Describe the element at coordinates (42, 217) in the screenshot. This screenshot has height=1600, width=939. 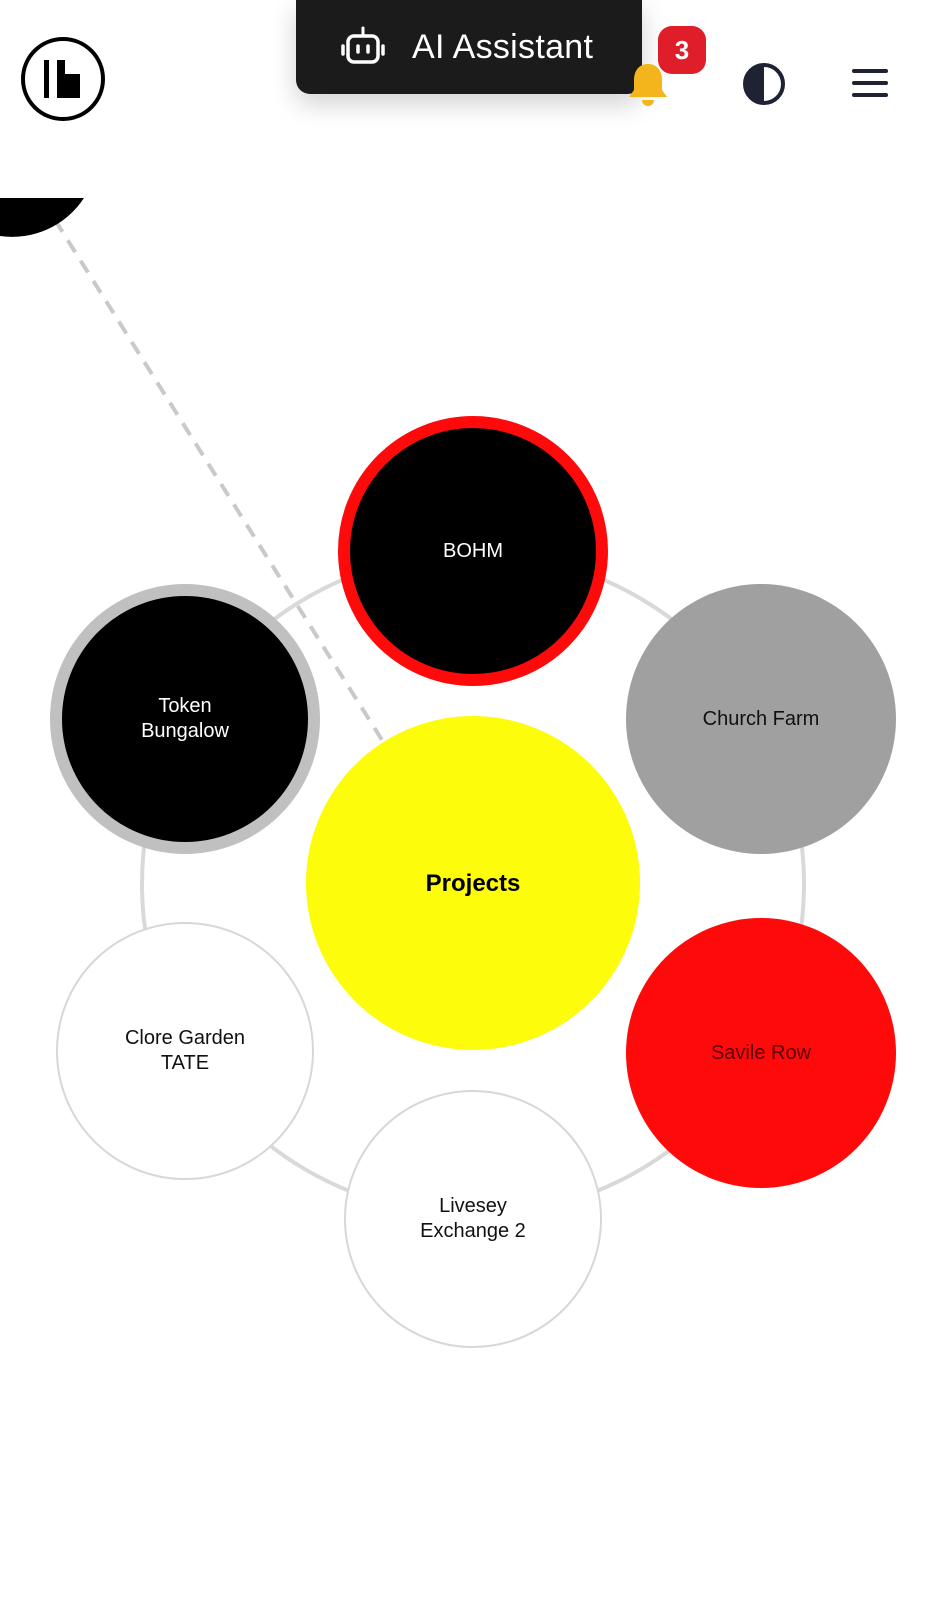
I see `parent-node-partial` at that location.